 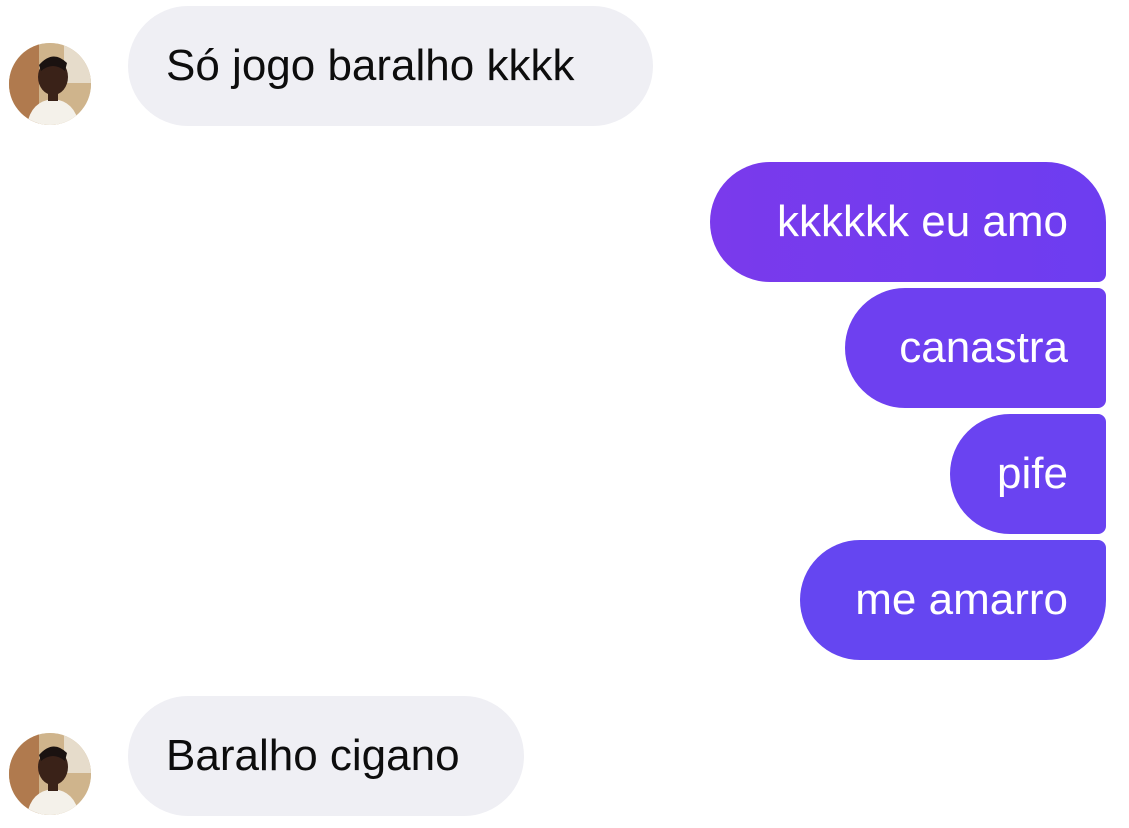 I want to click on message-text: canastra, so click(x=983, y=347).